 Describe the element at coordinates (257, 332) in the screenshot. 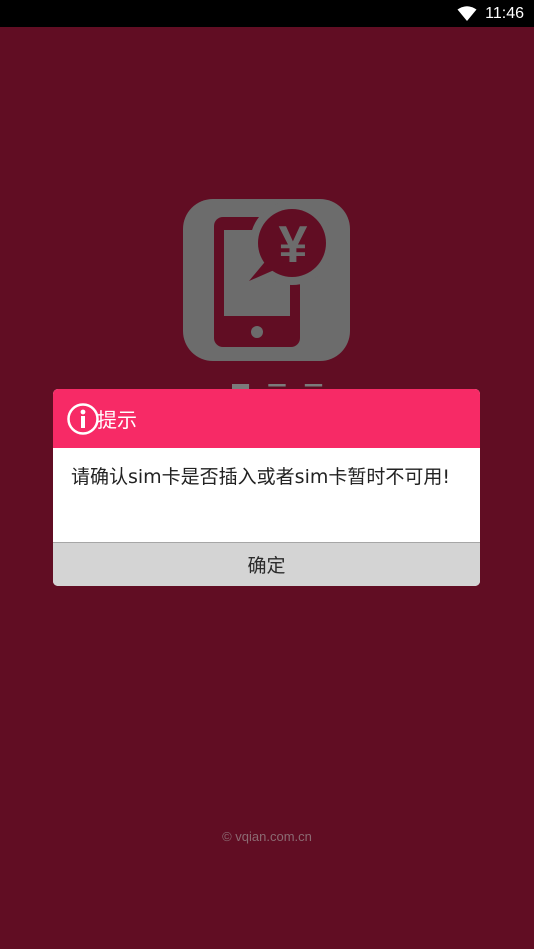

I see `phone-home-button` at that location.